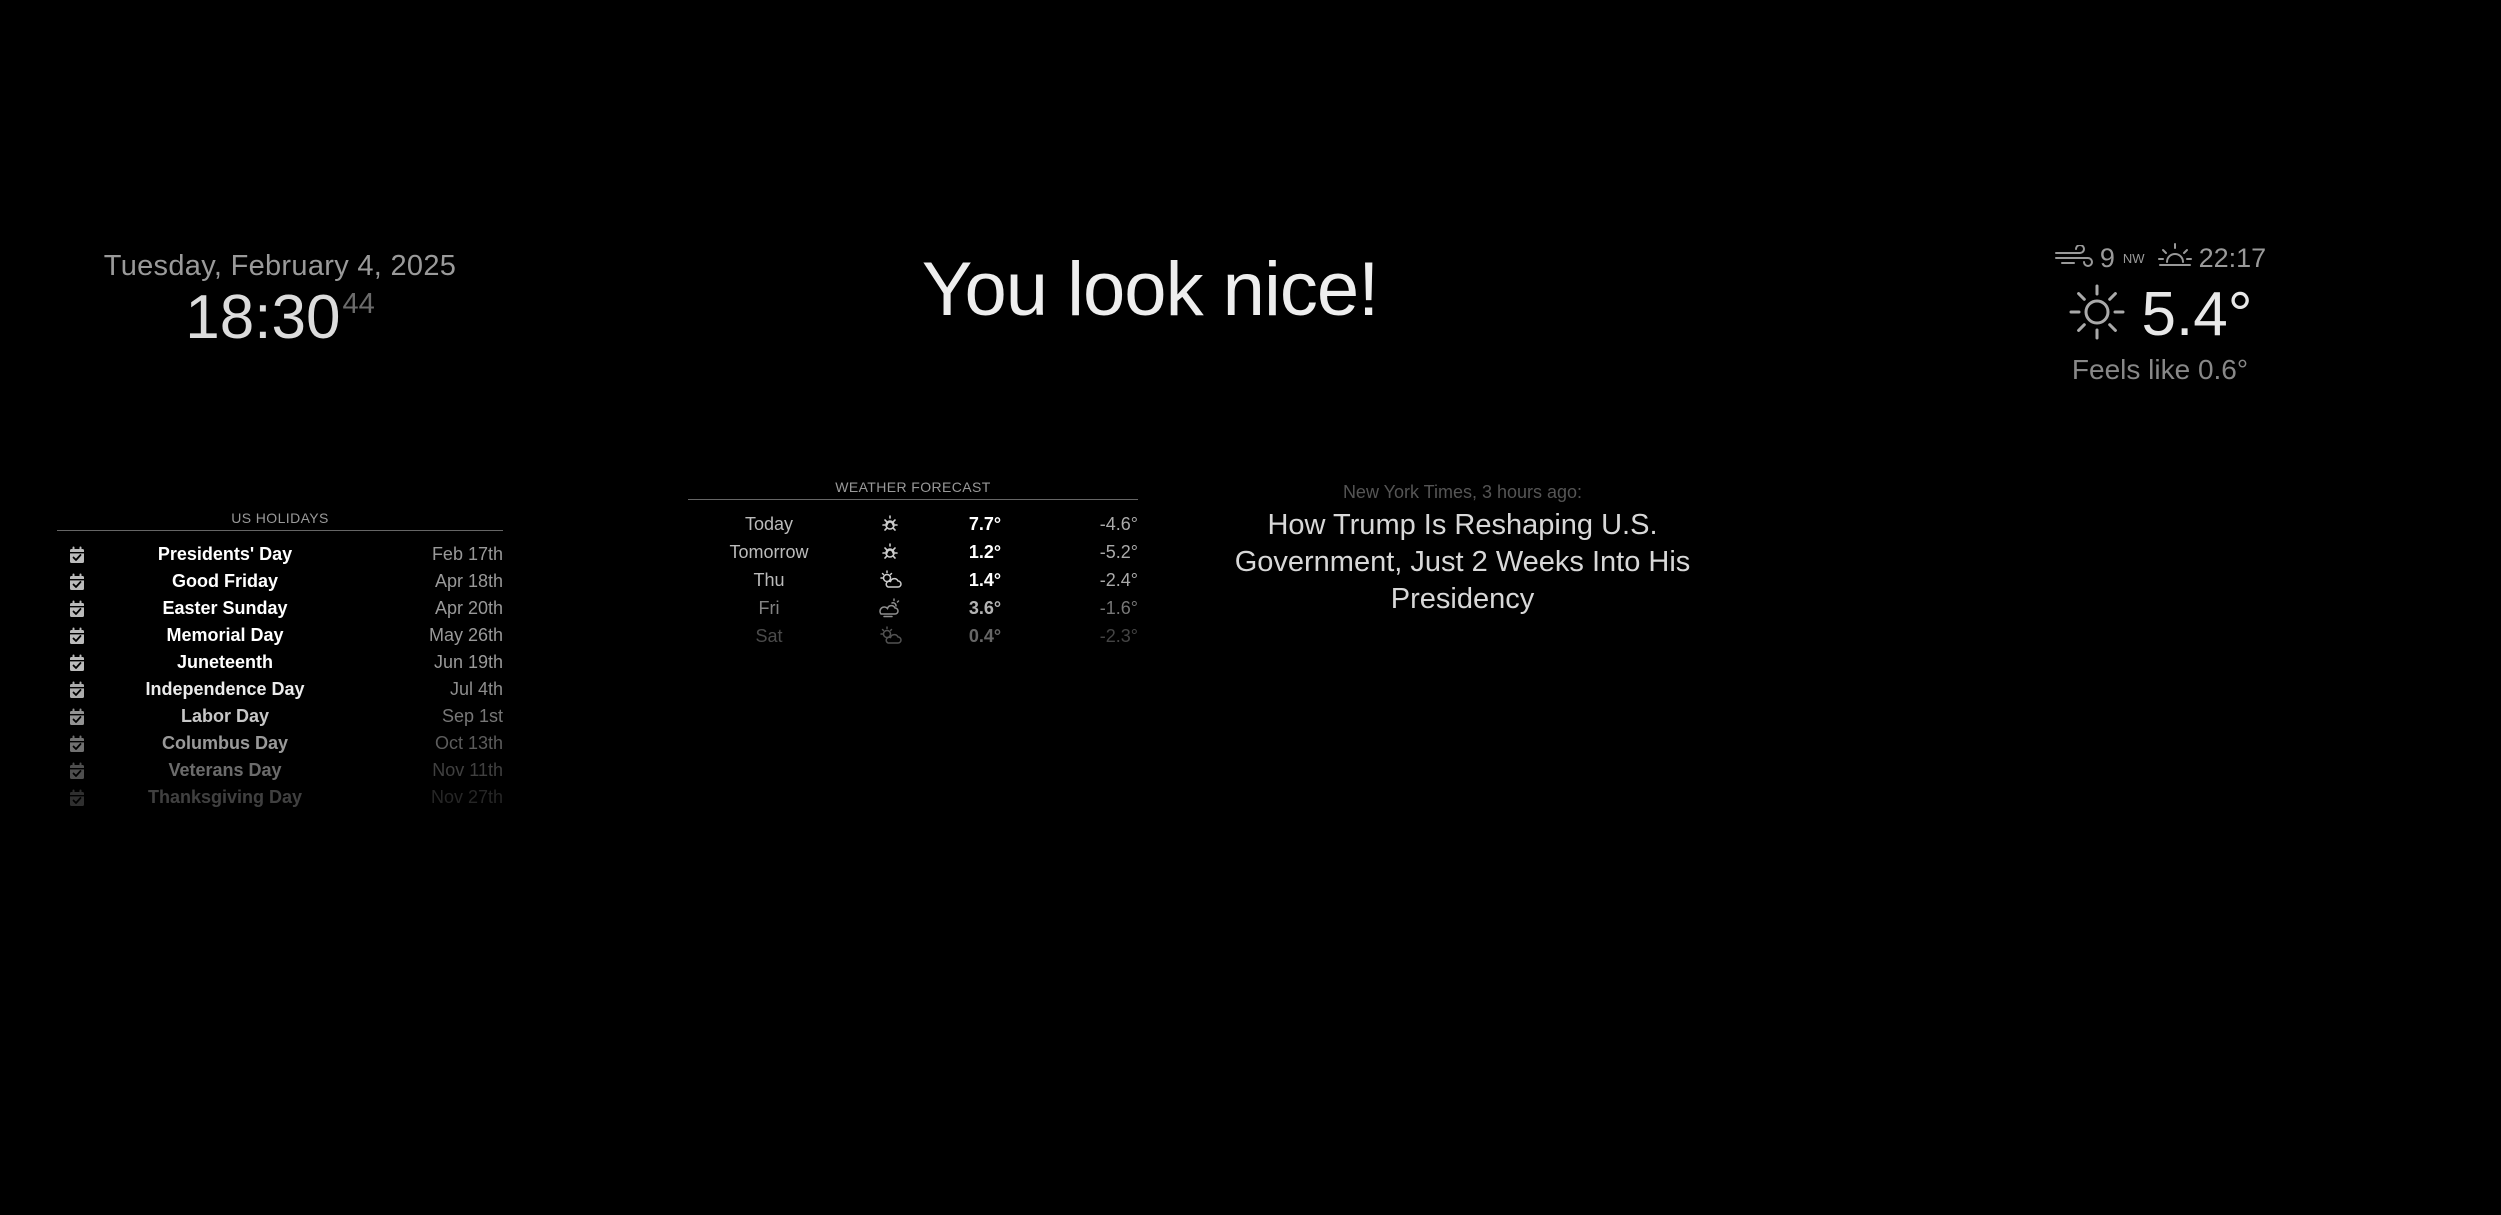 The height and width of the screenshot is (1215, 2501). I want to click on holiday-date: Apr 18th, so click(468, 581).